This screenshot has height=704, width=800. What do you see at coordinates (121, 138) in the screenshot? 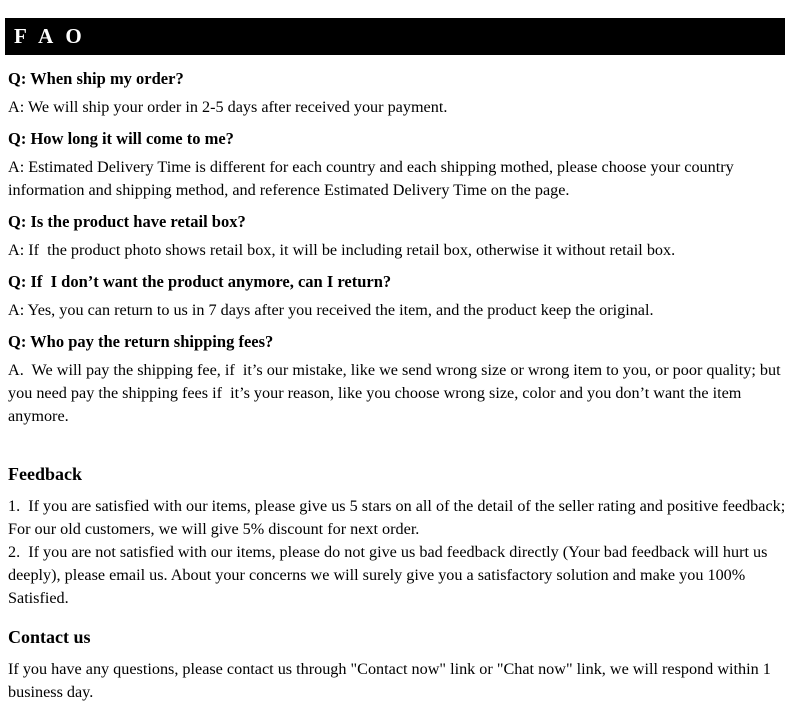
I see `faq-question: Q: How long it will come to me?` at bounding box center [121, 138].